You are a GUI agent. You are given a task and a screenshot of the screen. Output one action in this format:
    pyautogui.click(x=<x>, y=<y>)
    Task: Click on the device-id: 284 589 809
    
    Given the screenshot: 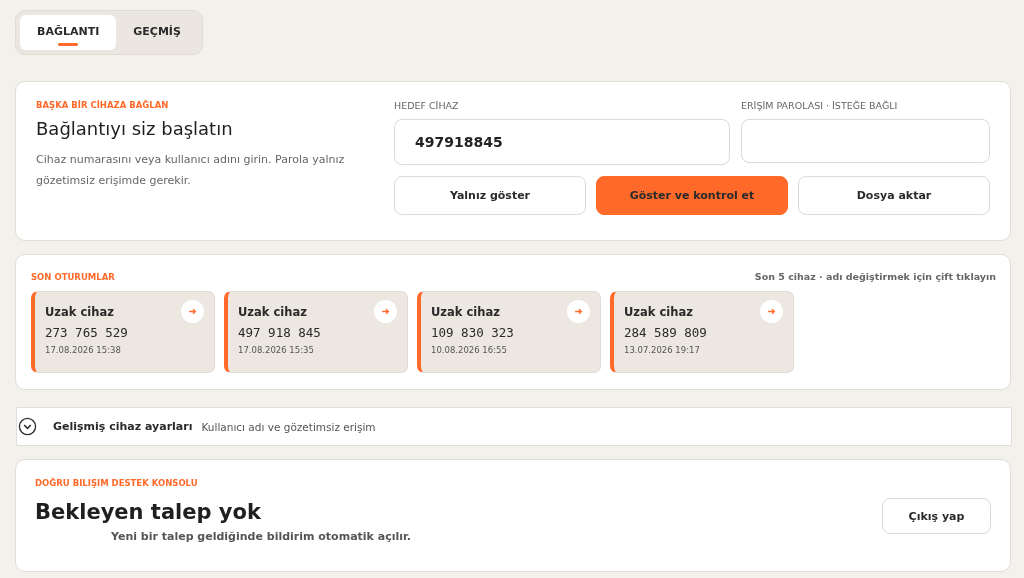 What is the action you would take?
    pyautogui.click(x=666, y=332)
    